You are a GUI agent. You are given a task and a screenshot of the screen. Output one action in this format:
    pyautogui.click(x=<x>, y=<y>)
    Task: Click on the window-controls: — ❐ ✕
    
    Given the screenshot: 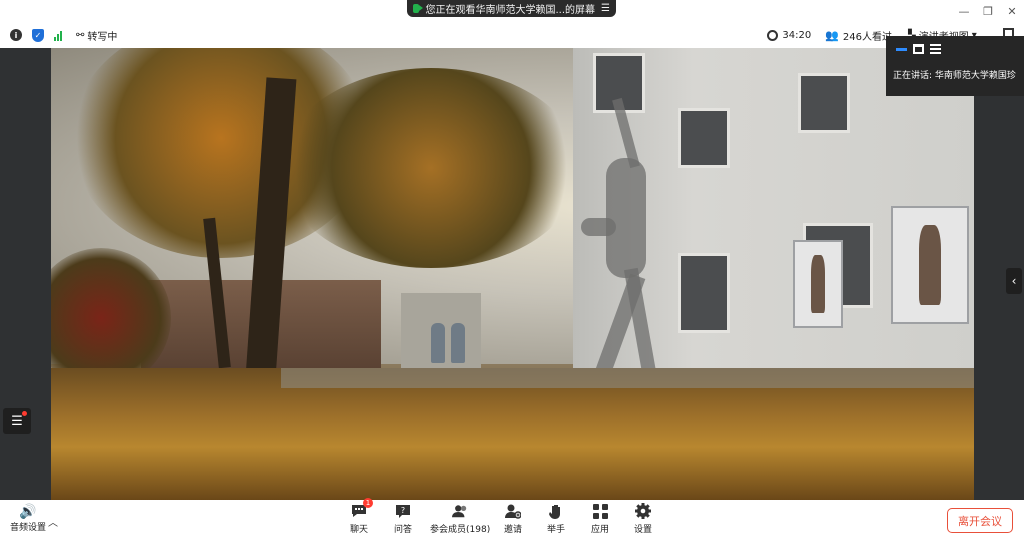 What is the action you would take?
    pyautogui.click(x=988, y=11)
    